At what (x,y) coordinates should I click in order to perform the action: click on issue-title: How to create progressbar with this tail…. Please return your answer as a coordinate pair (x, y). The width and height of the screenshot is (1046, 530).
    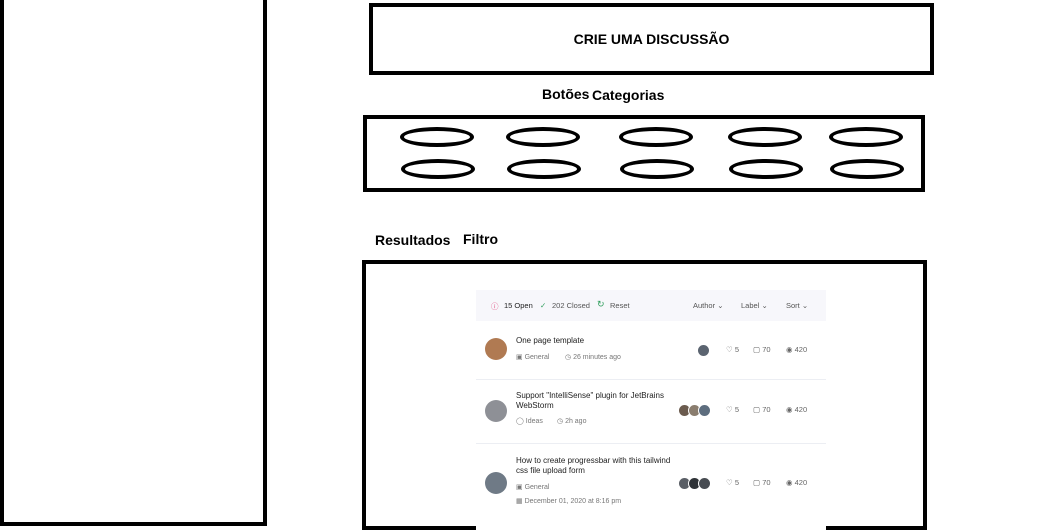
    Looking at the image, I should click on (593, 466).